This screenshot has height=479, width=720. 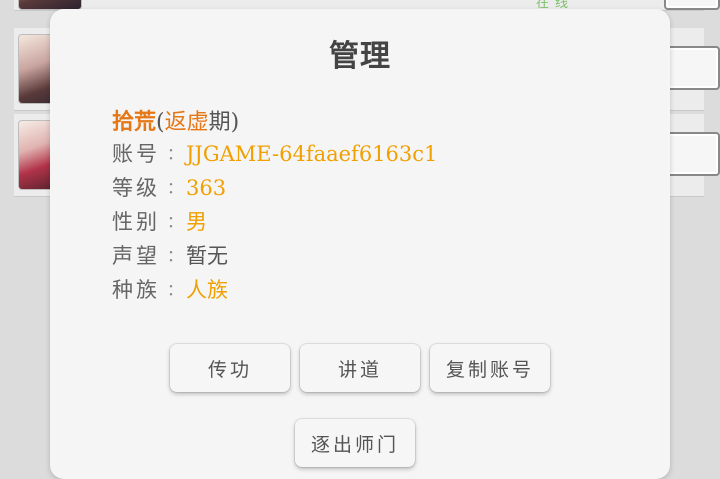 I want to click on field-label: 等级, so click(x=136, y=188).